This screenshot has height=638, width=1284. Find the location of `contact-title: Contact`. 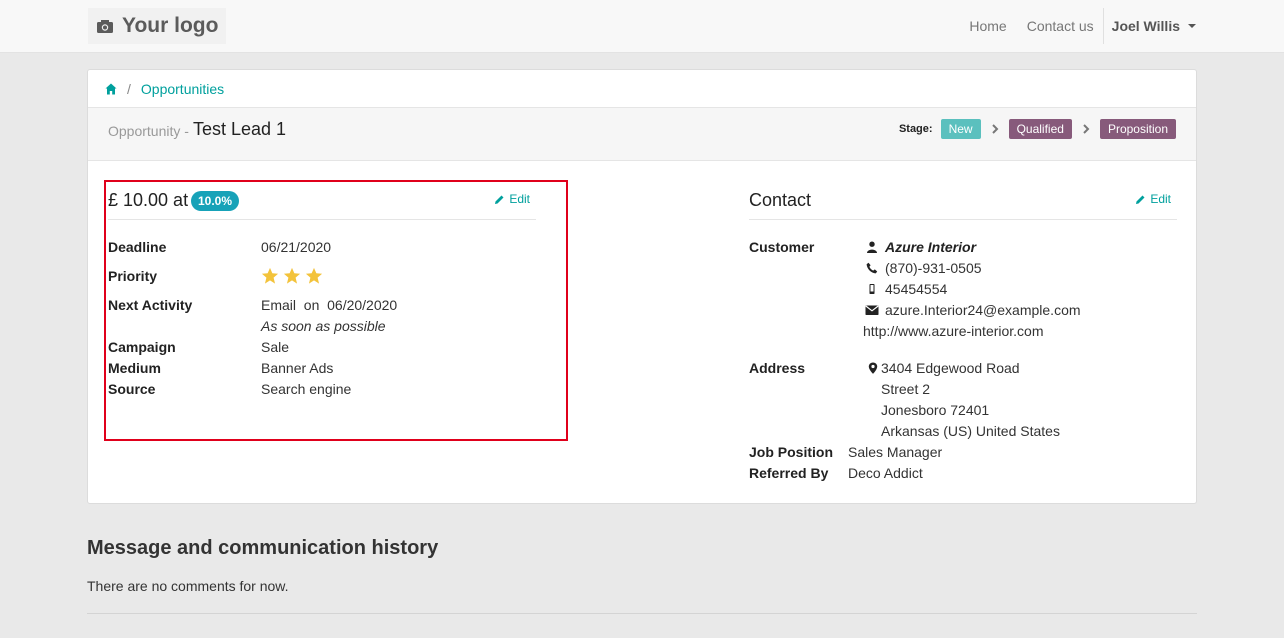

contact-title: Contact is located at coordinates (780, 200).